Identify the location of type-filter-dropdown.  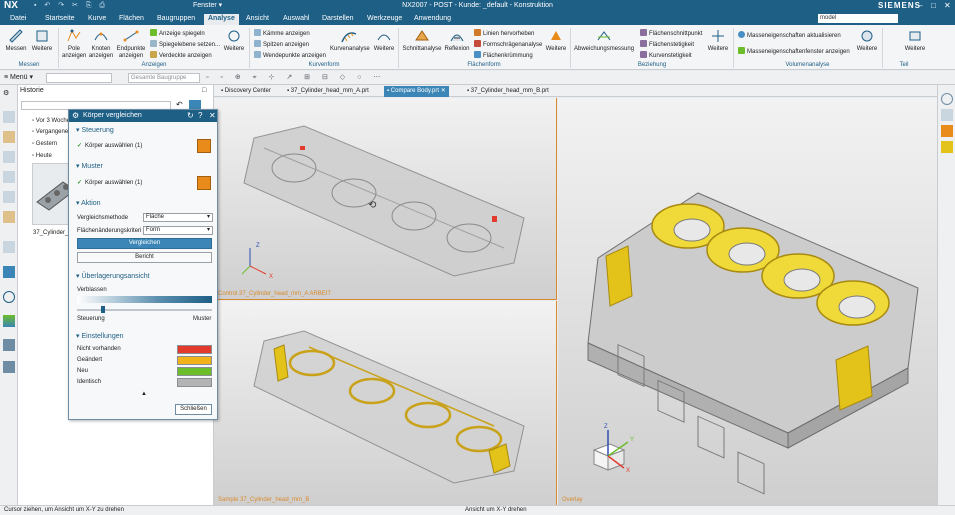
(79, 78).